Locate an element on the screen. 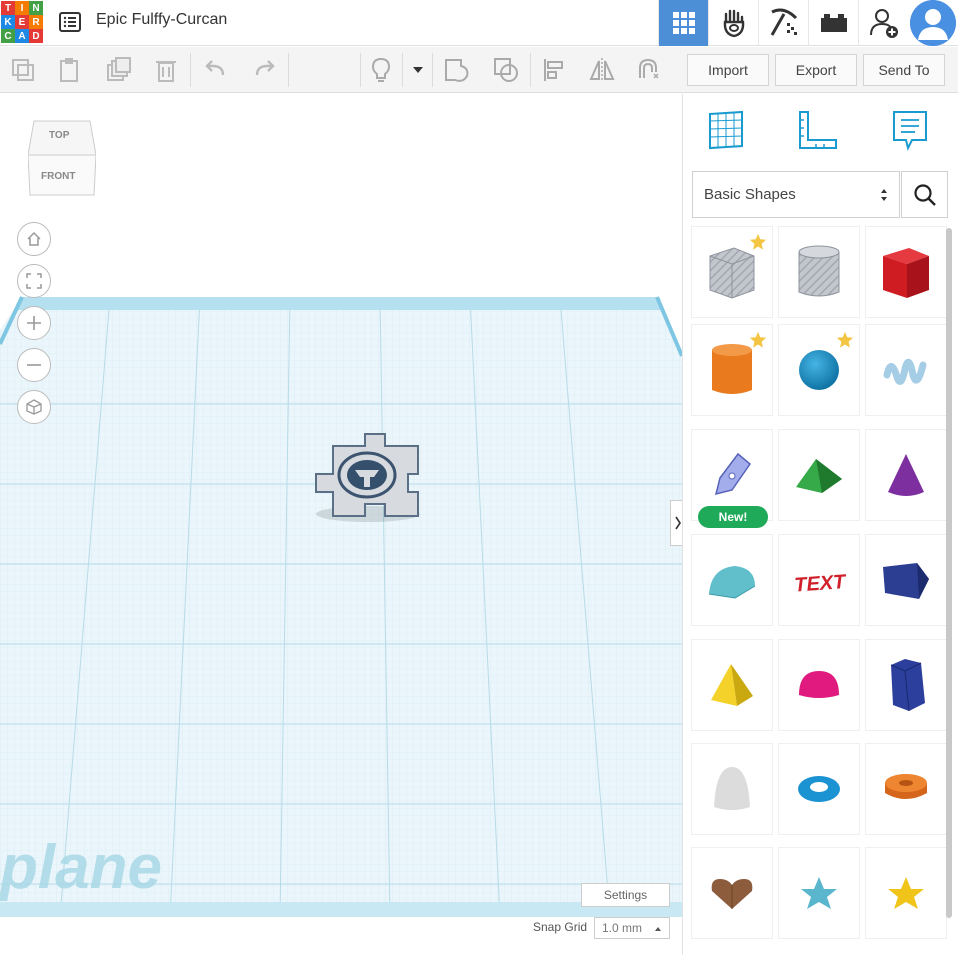 The image size is (958, 955). snap-grid-select: 1.0 mm is located at coordinates (632, 928).